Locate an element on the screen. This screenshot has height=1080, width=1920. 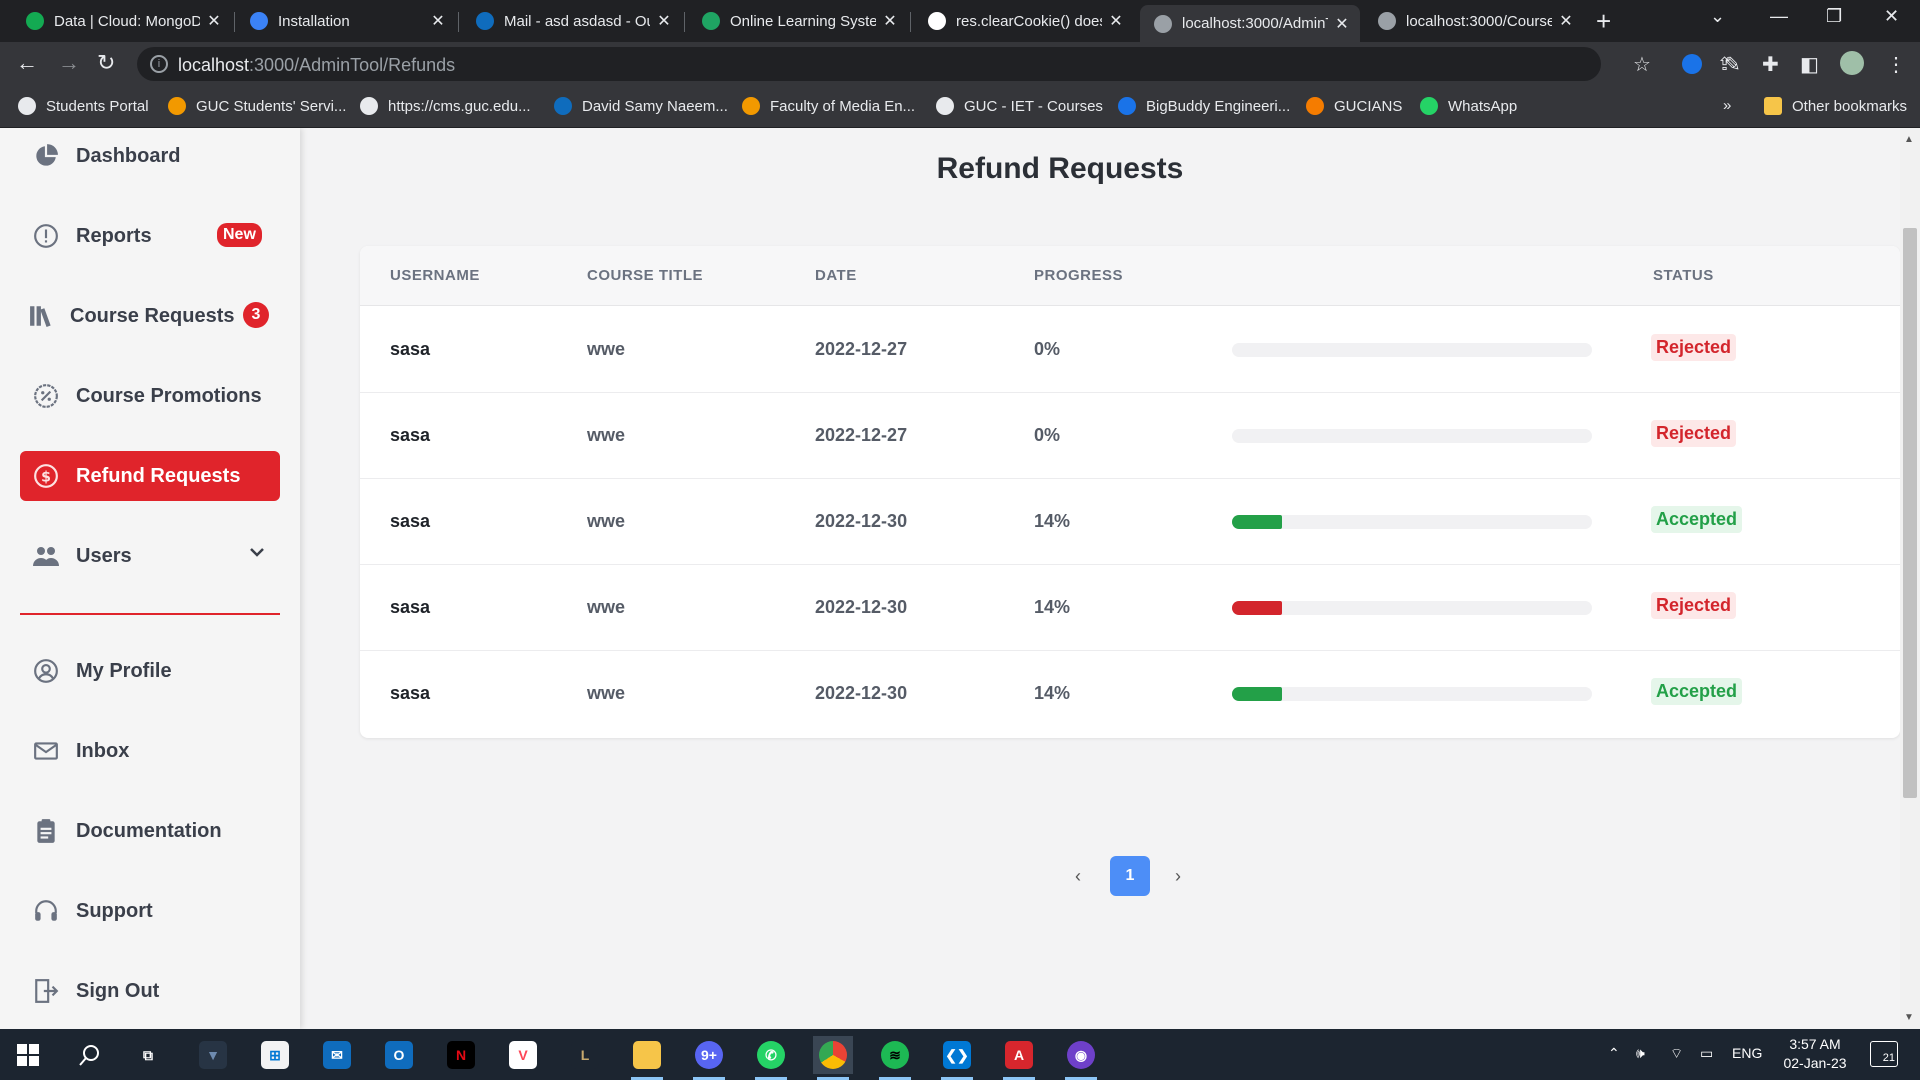
sidebar-item-course-requests: Course Requests 3 is located at coordinates (150, 316).